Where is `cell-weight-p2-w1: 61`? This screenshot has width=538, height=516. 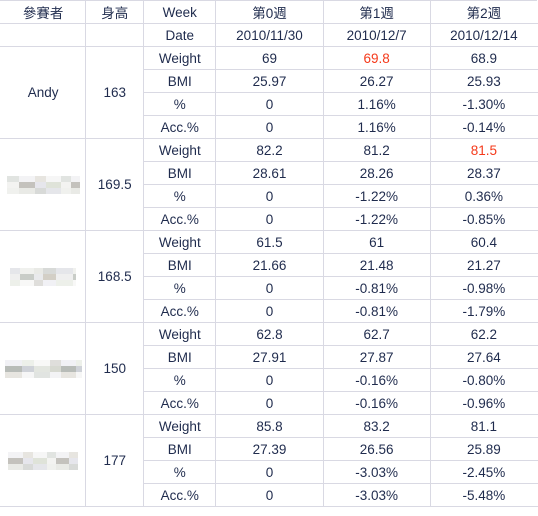 cell-weight-p2-w1: 61 is located at coordinates (376, 242).